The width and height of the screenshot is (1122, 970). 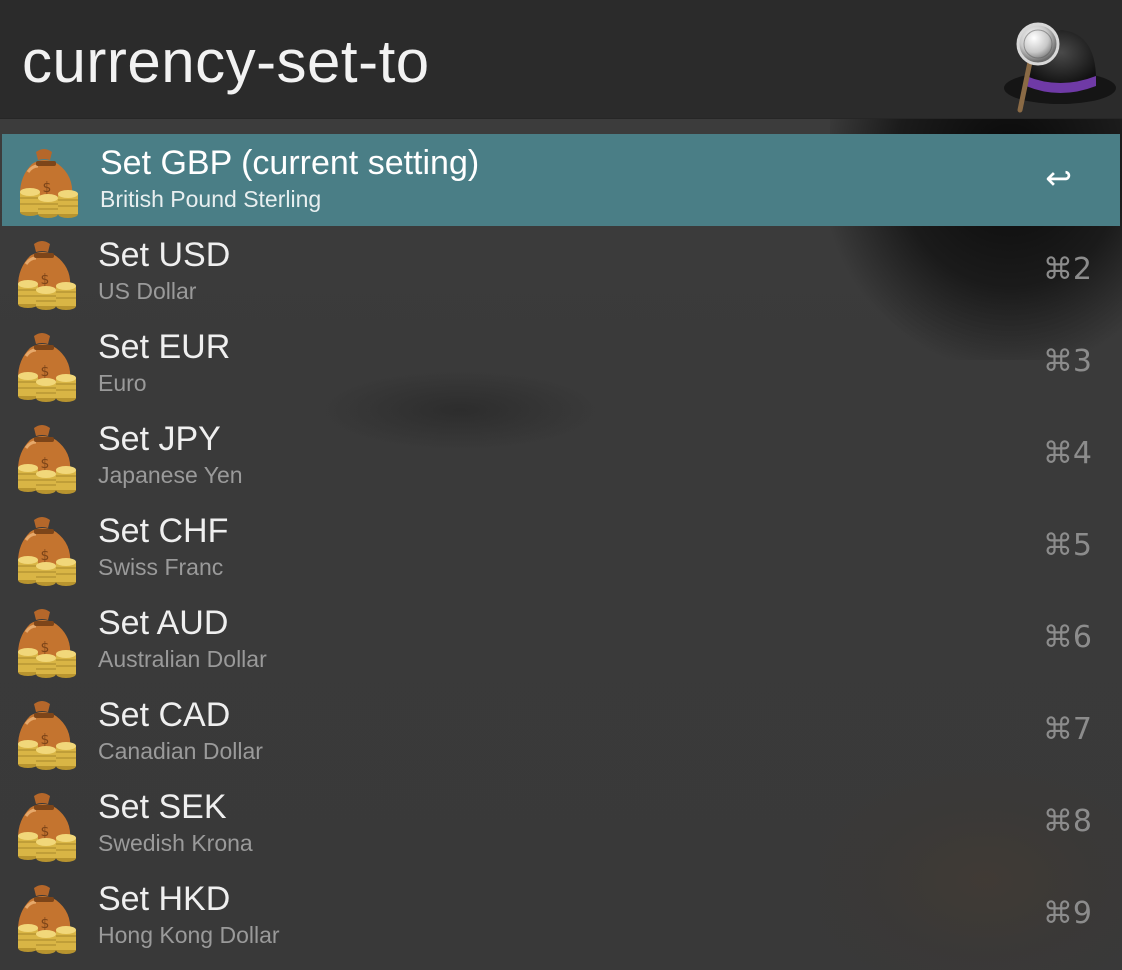 What do you see at coordinates (561, 456) in the screenshot?
I see `result-row: $ Set JPY Japanese Yen ⌘4` at bounding box center [561, 456].